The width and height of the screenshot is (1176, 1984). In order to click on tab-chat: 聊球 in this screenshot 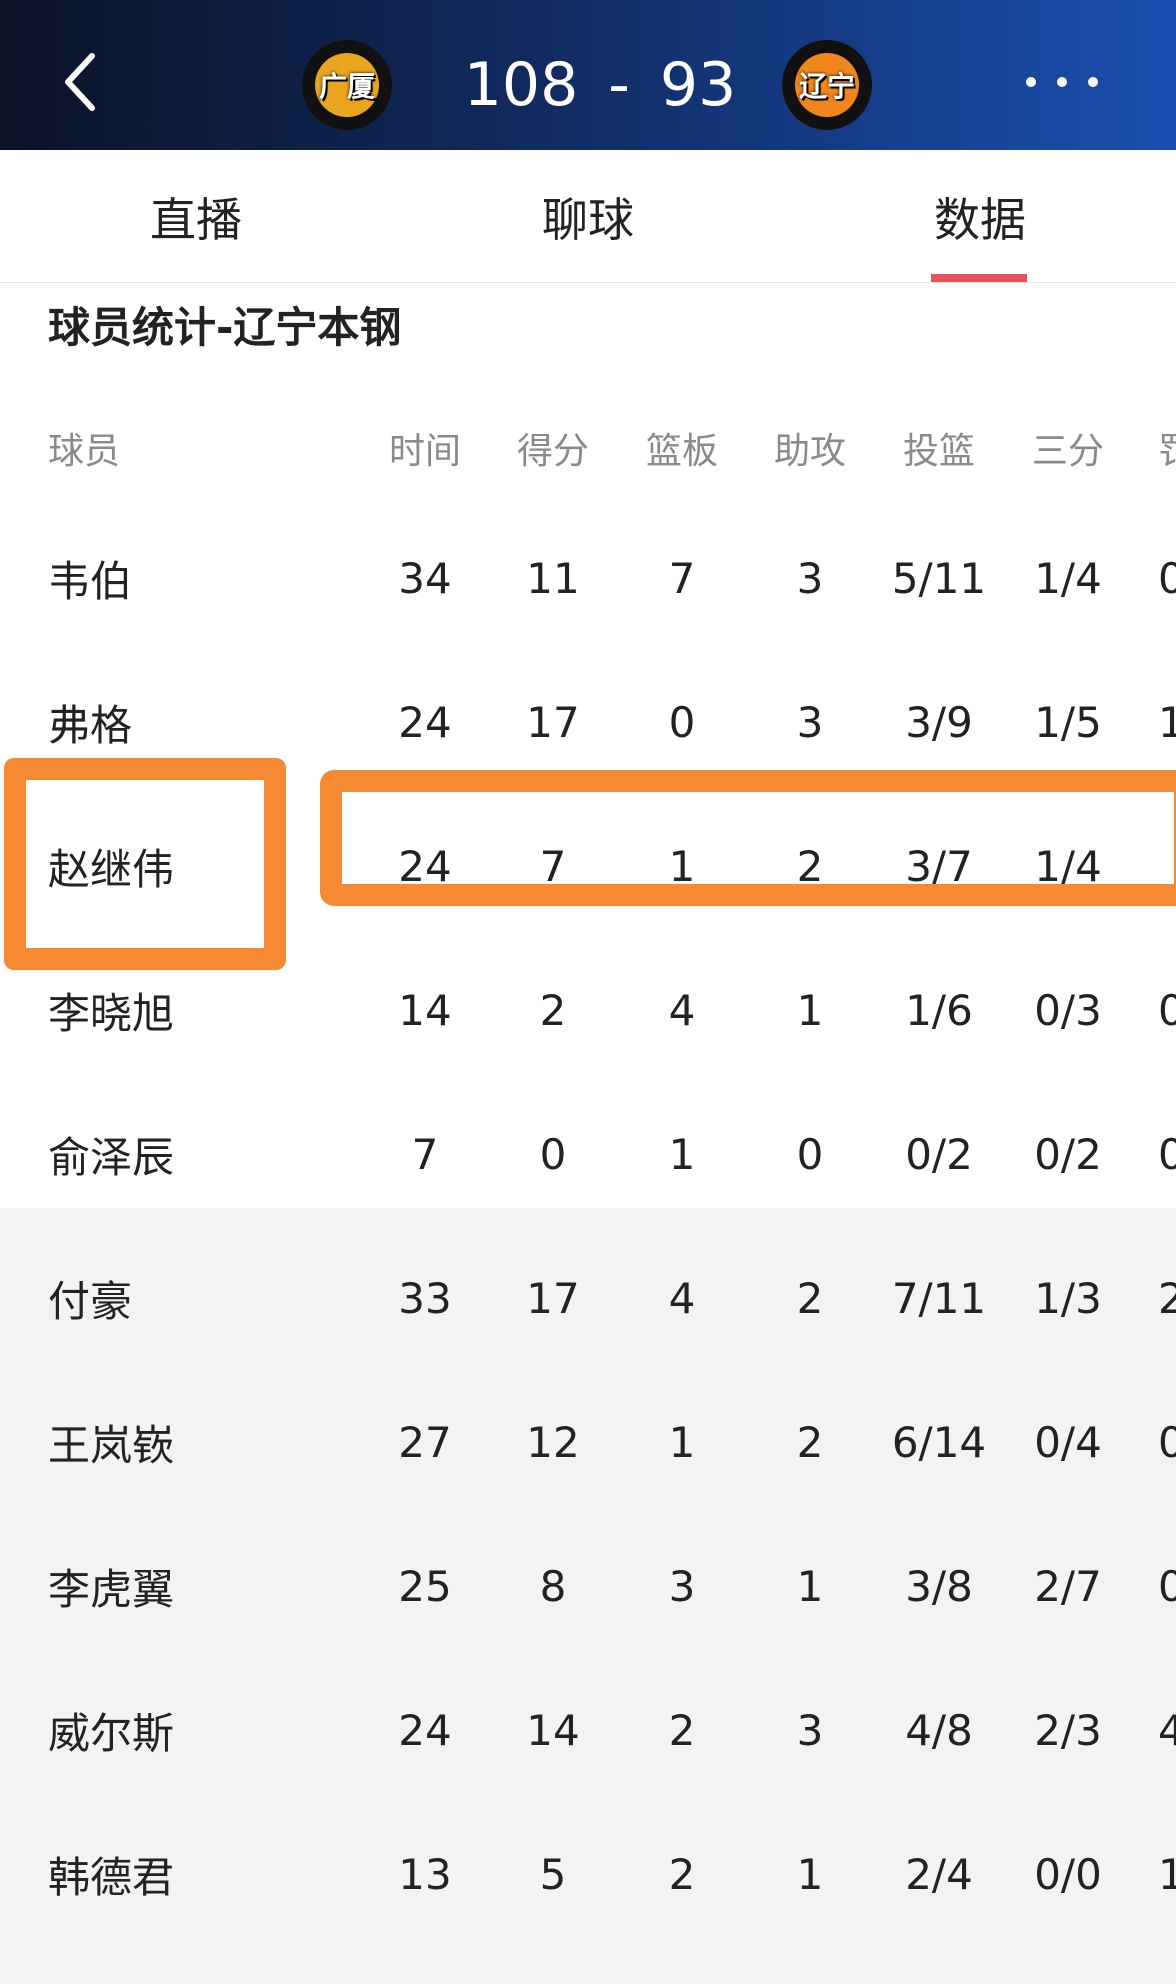, I will do `click(588, 217)`.